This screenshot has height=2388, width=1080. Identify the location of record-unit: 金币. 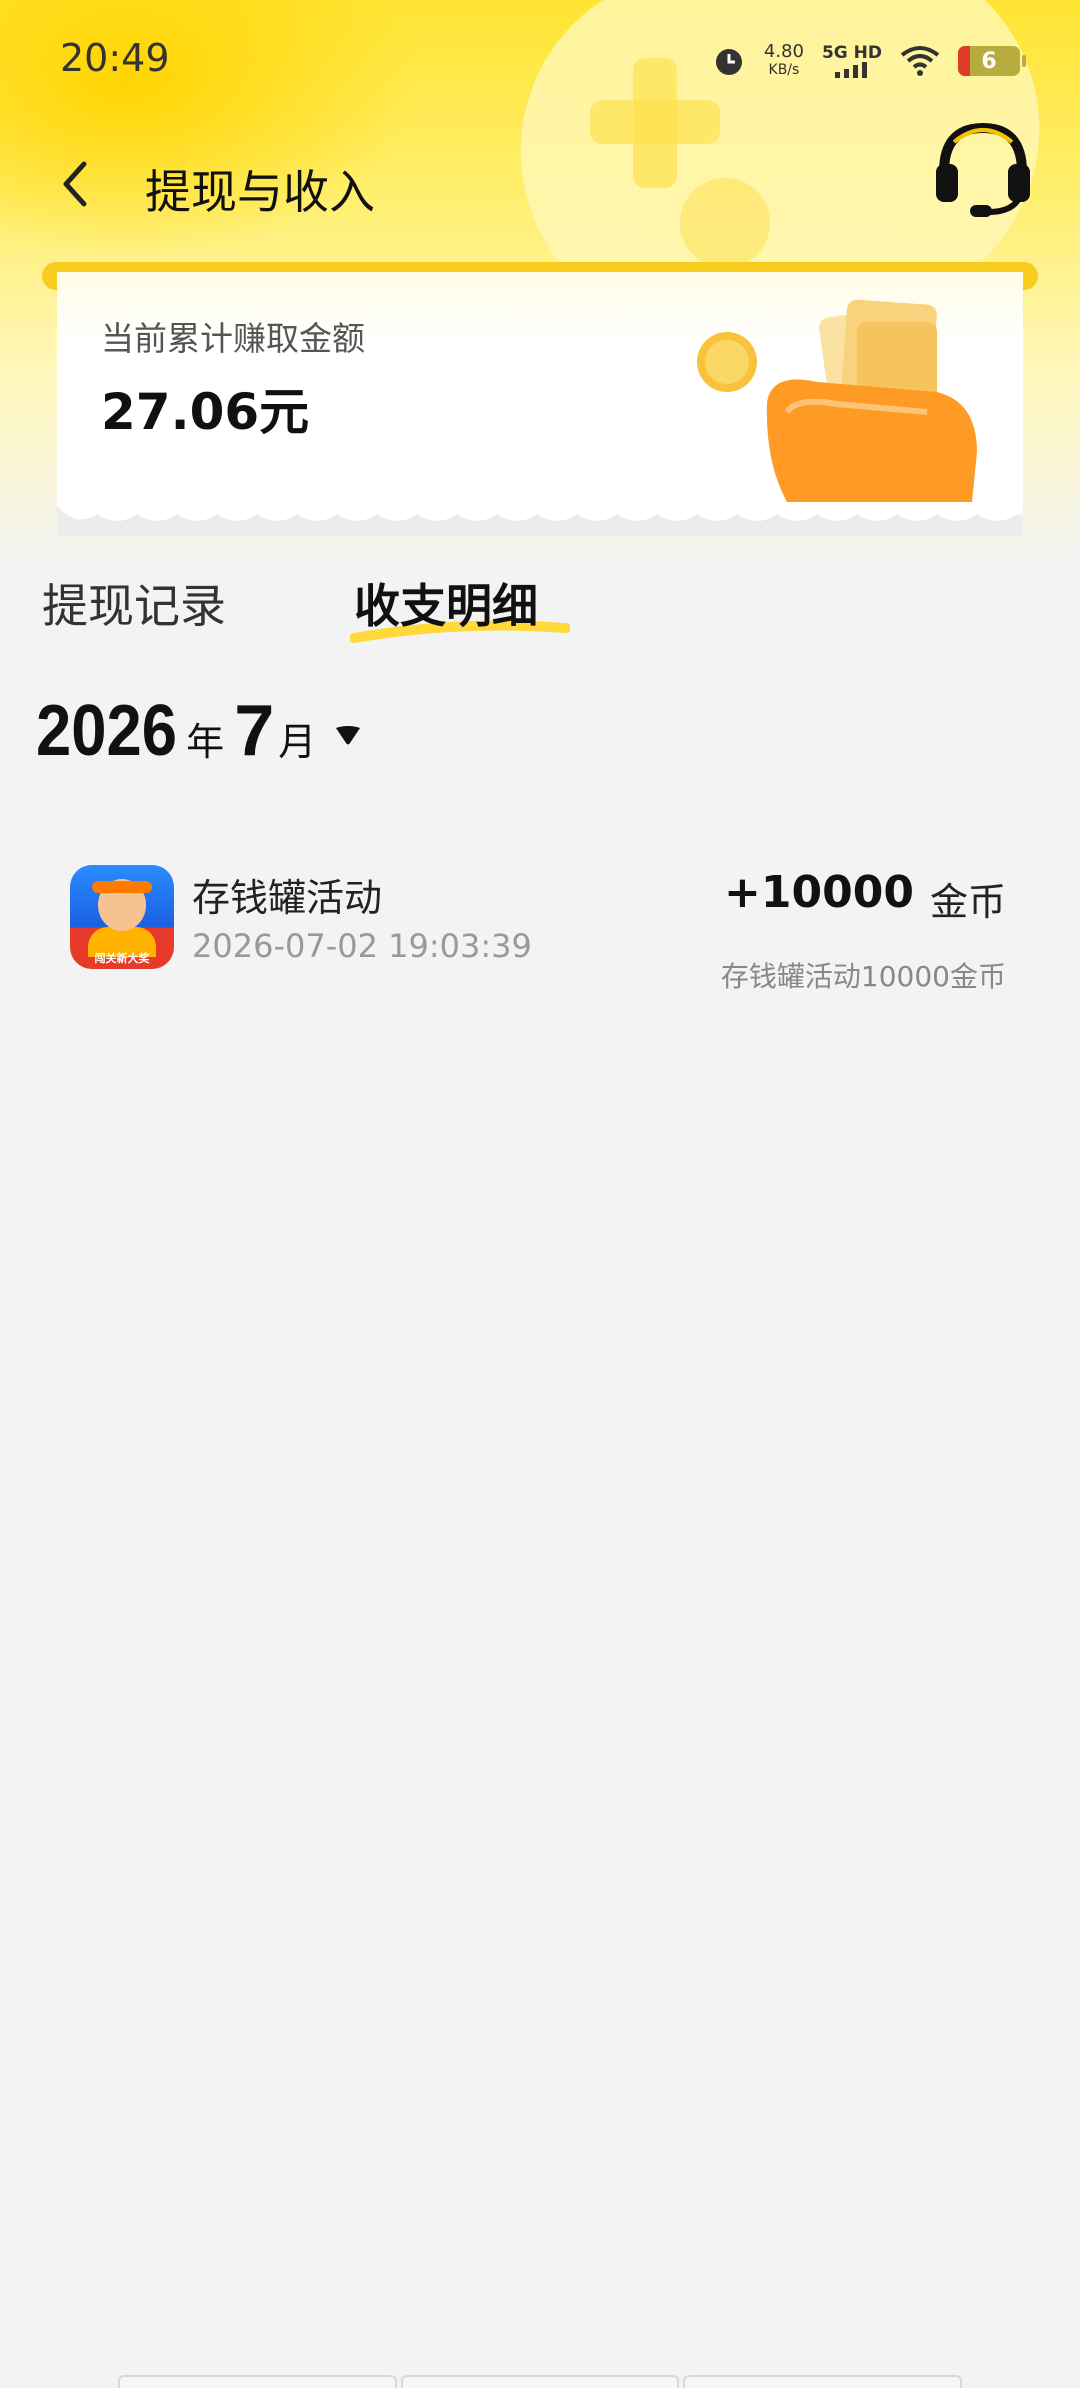
(967, 902).